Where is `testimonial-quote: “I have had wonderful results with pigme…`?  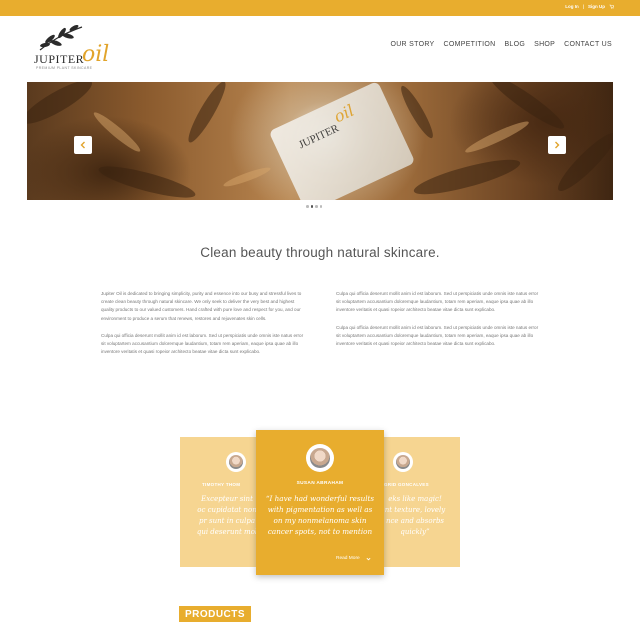
testimonial-quote: “I have had wonderful results with pigme… is located at coordinates (320, 515).